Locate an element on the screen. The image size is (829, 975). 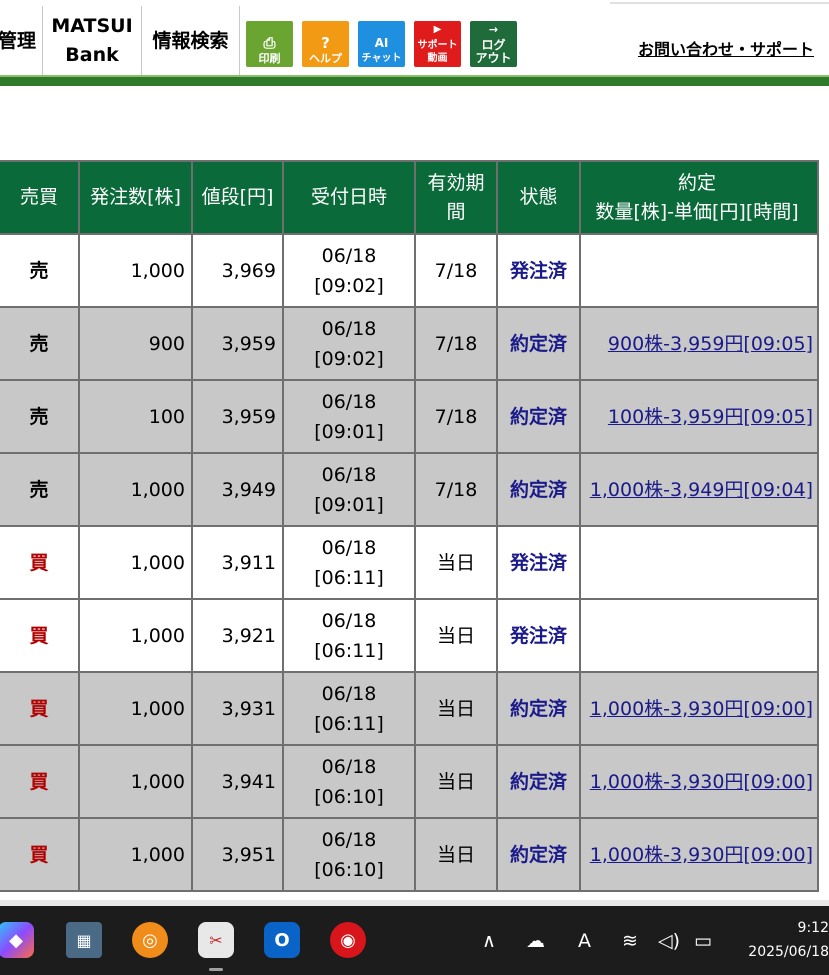
play-icon: ▶ is located at coordinates (437, 29).